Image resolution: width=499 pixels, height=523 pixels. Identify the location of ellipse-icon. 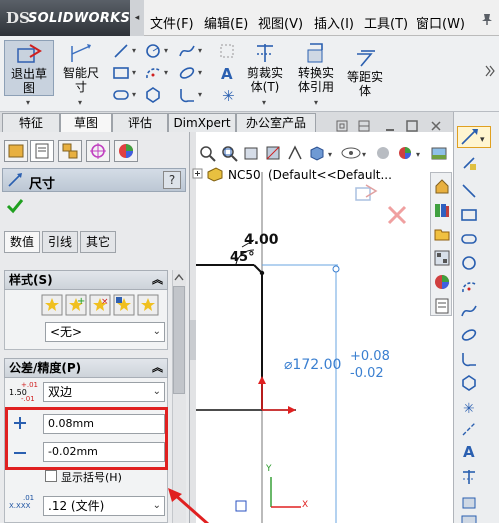
(187, 73).